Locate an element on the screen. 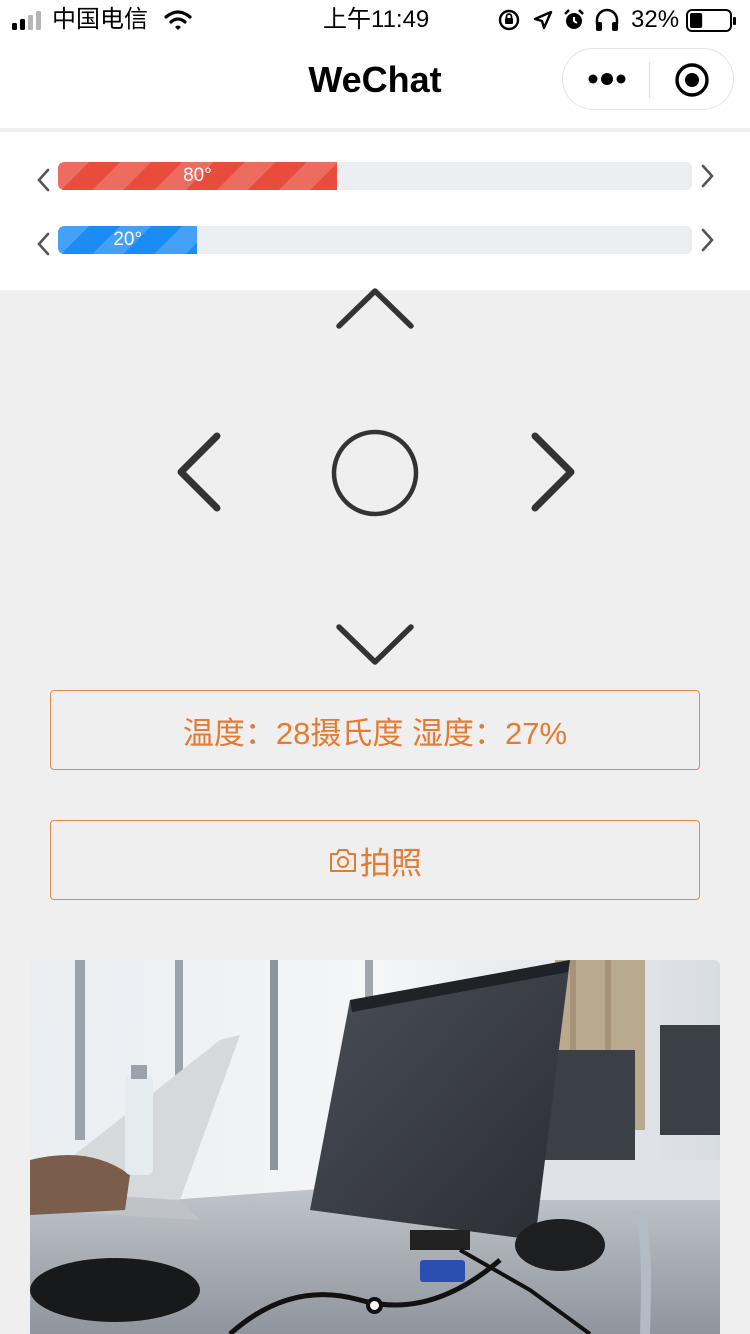 This screenshot has height=1334, width=750. camera-icon is located at coordinates (343, 860).